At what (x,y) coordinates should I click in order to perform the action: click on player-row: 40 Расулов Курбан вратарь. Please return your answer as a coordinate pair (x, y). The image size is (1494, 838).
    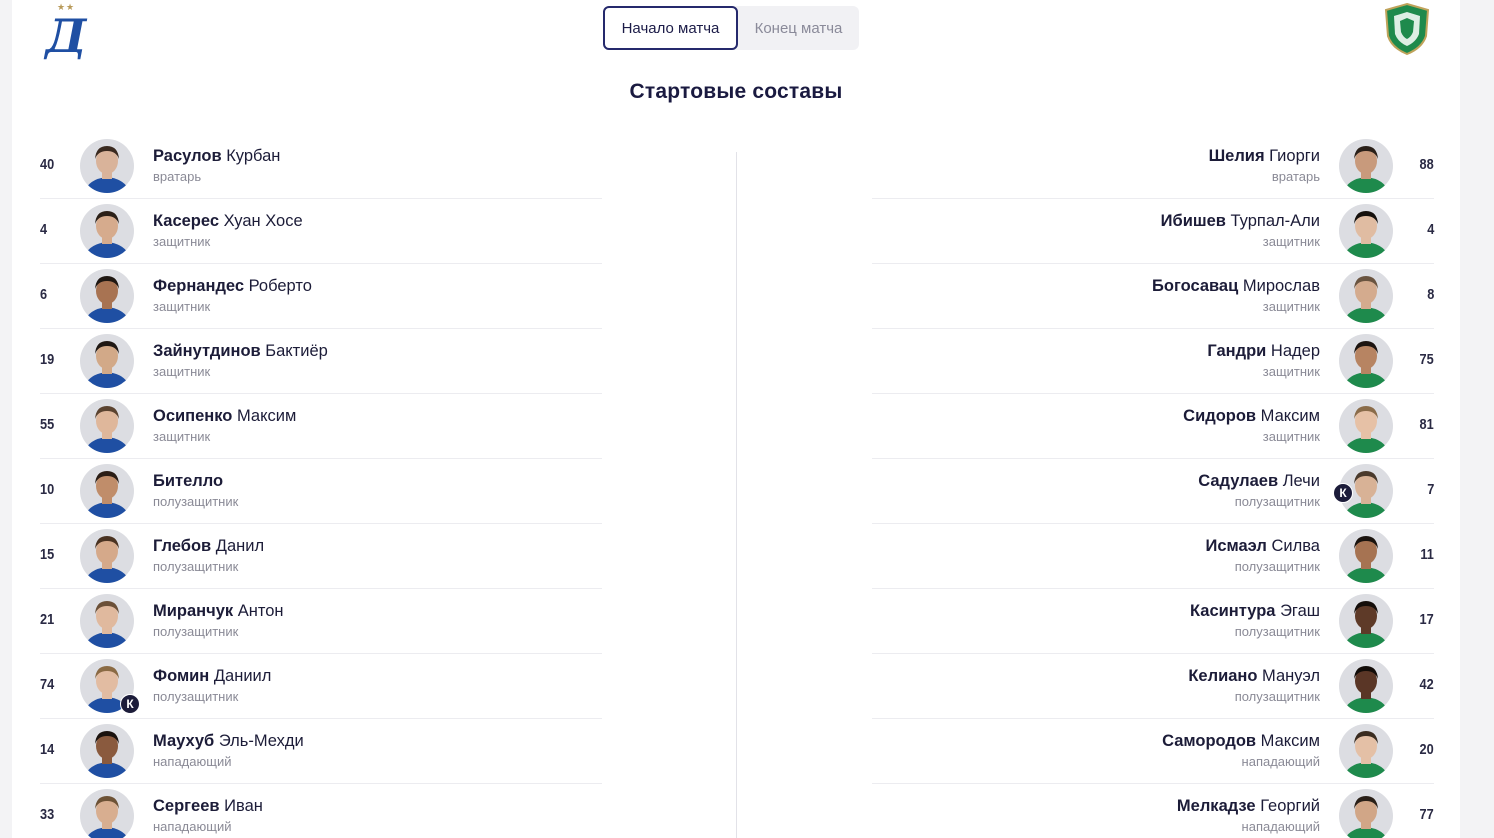
    Looking at the image, I should click on (321, 166).